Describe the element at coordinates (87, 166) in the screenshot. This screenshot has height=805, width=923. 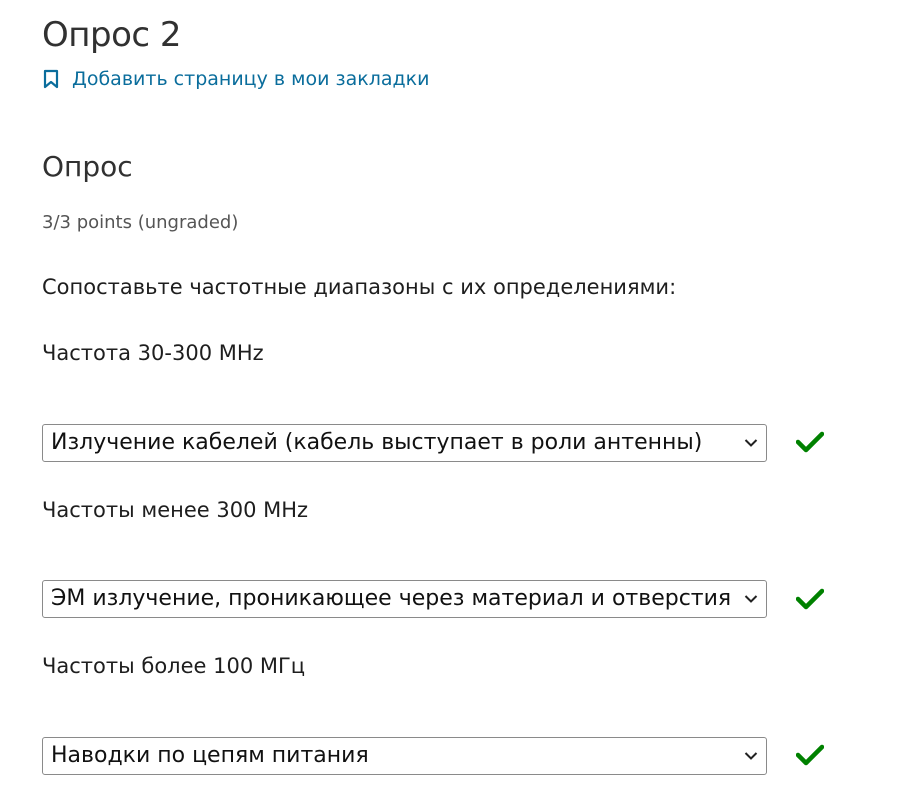
I see `problem-heading: Опрос` at that location.